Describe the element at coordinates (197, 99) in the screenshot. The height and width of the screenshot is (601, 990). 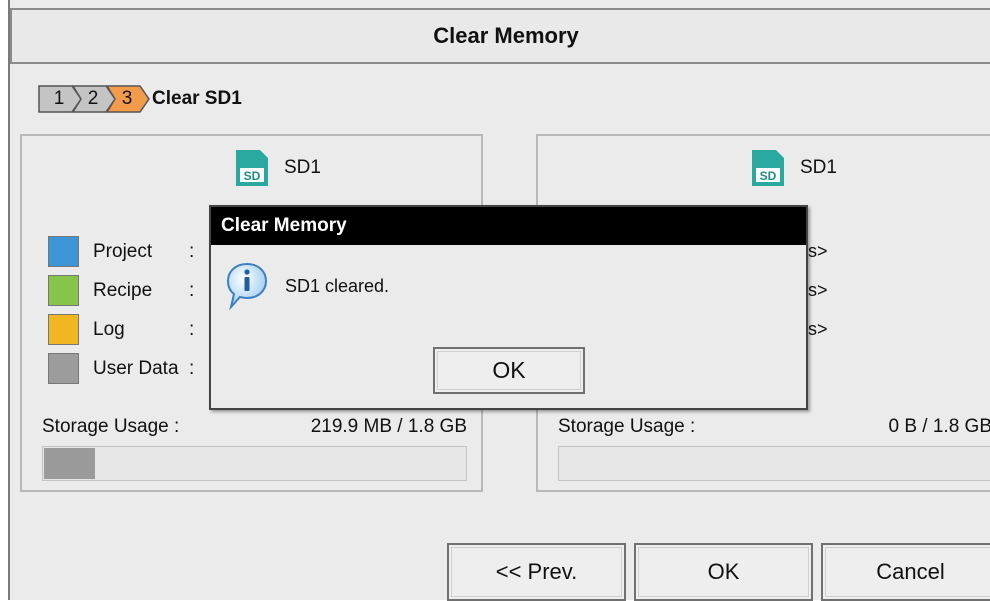
I see `step-title: Clear SD1` at that location.